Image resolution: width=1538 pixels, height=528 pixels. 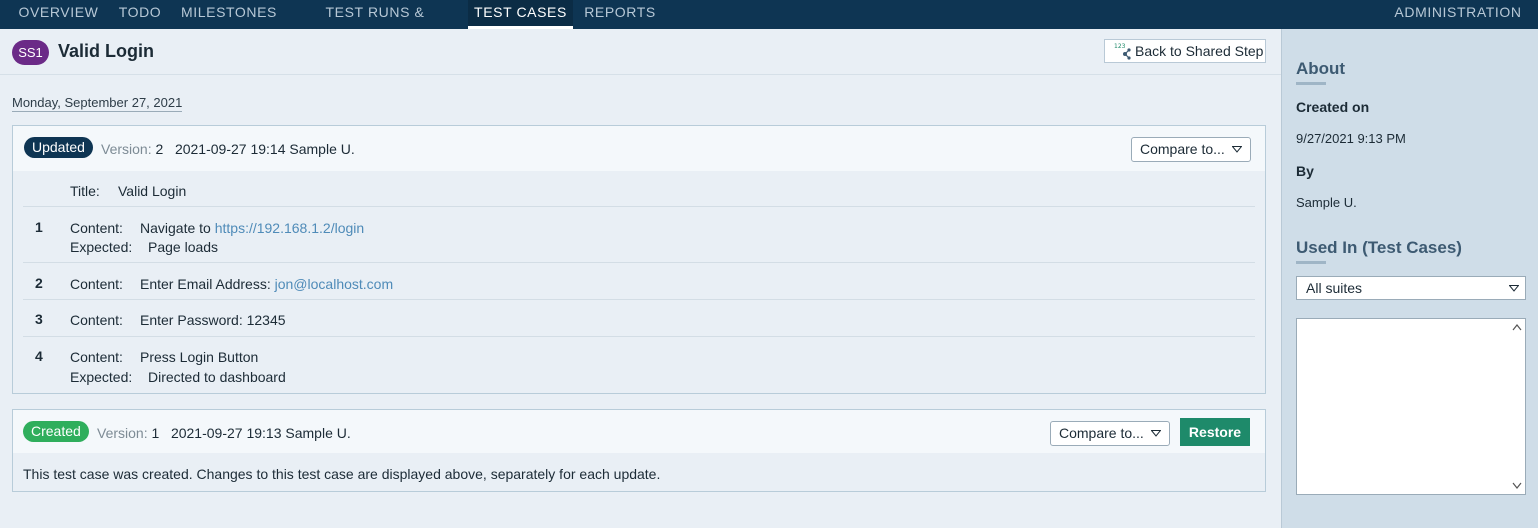 I want to click on step-content: Enter Email Address: jon@localhost.com, so click(x=266, y=284).